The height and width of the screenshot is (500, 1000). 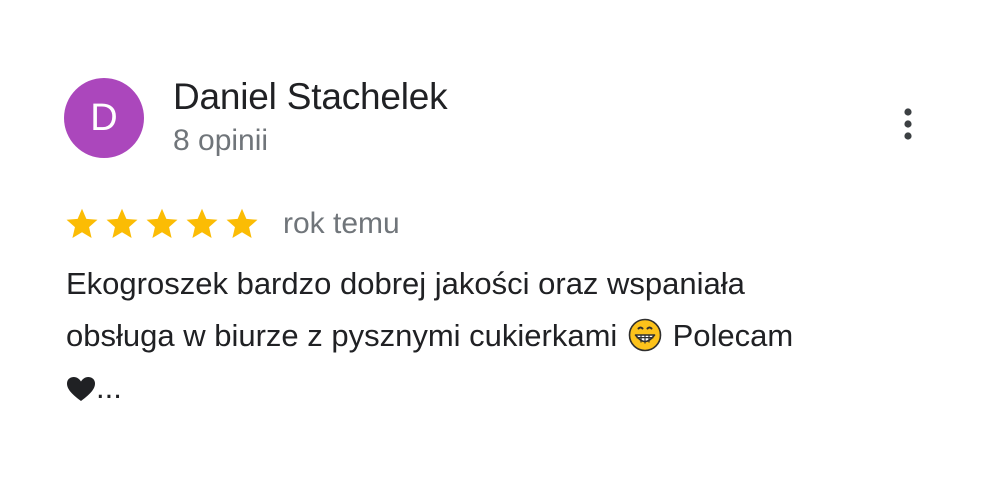 I want to click on more-options-button, so click(x=908, y=124).